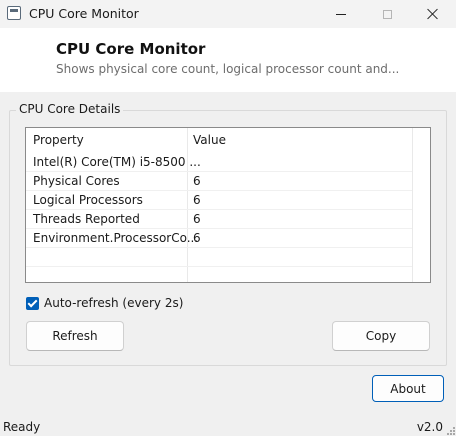 This screenshot has height=436, width=456. Describe the element at coordinates (32, 303) in the screenshot. I see `auto-refresh-checkbox` at that location.